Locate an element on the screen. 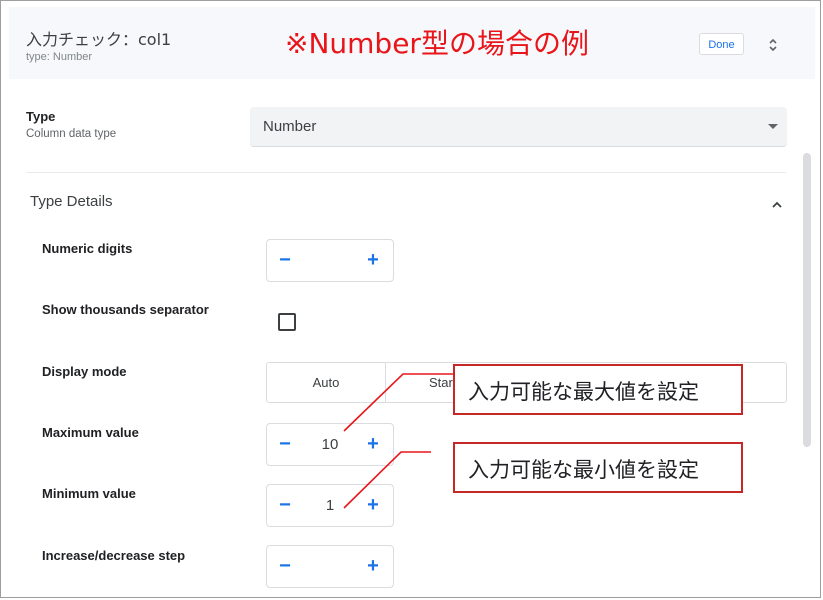 This screenshot has width=823, height=600. annotation-title: ※Number型の場合の例 is located at coordinates (437, 43).